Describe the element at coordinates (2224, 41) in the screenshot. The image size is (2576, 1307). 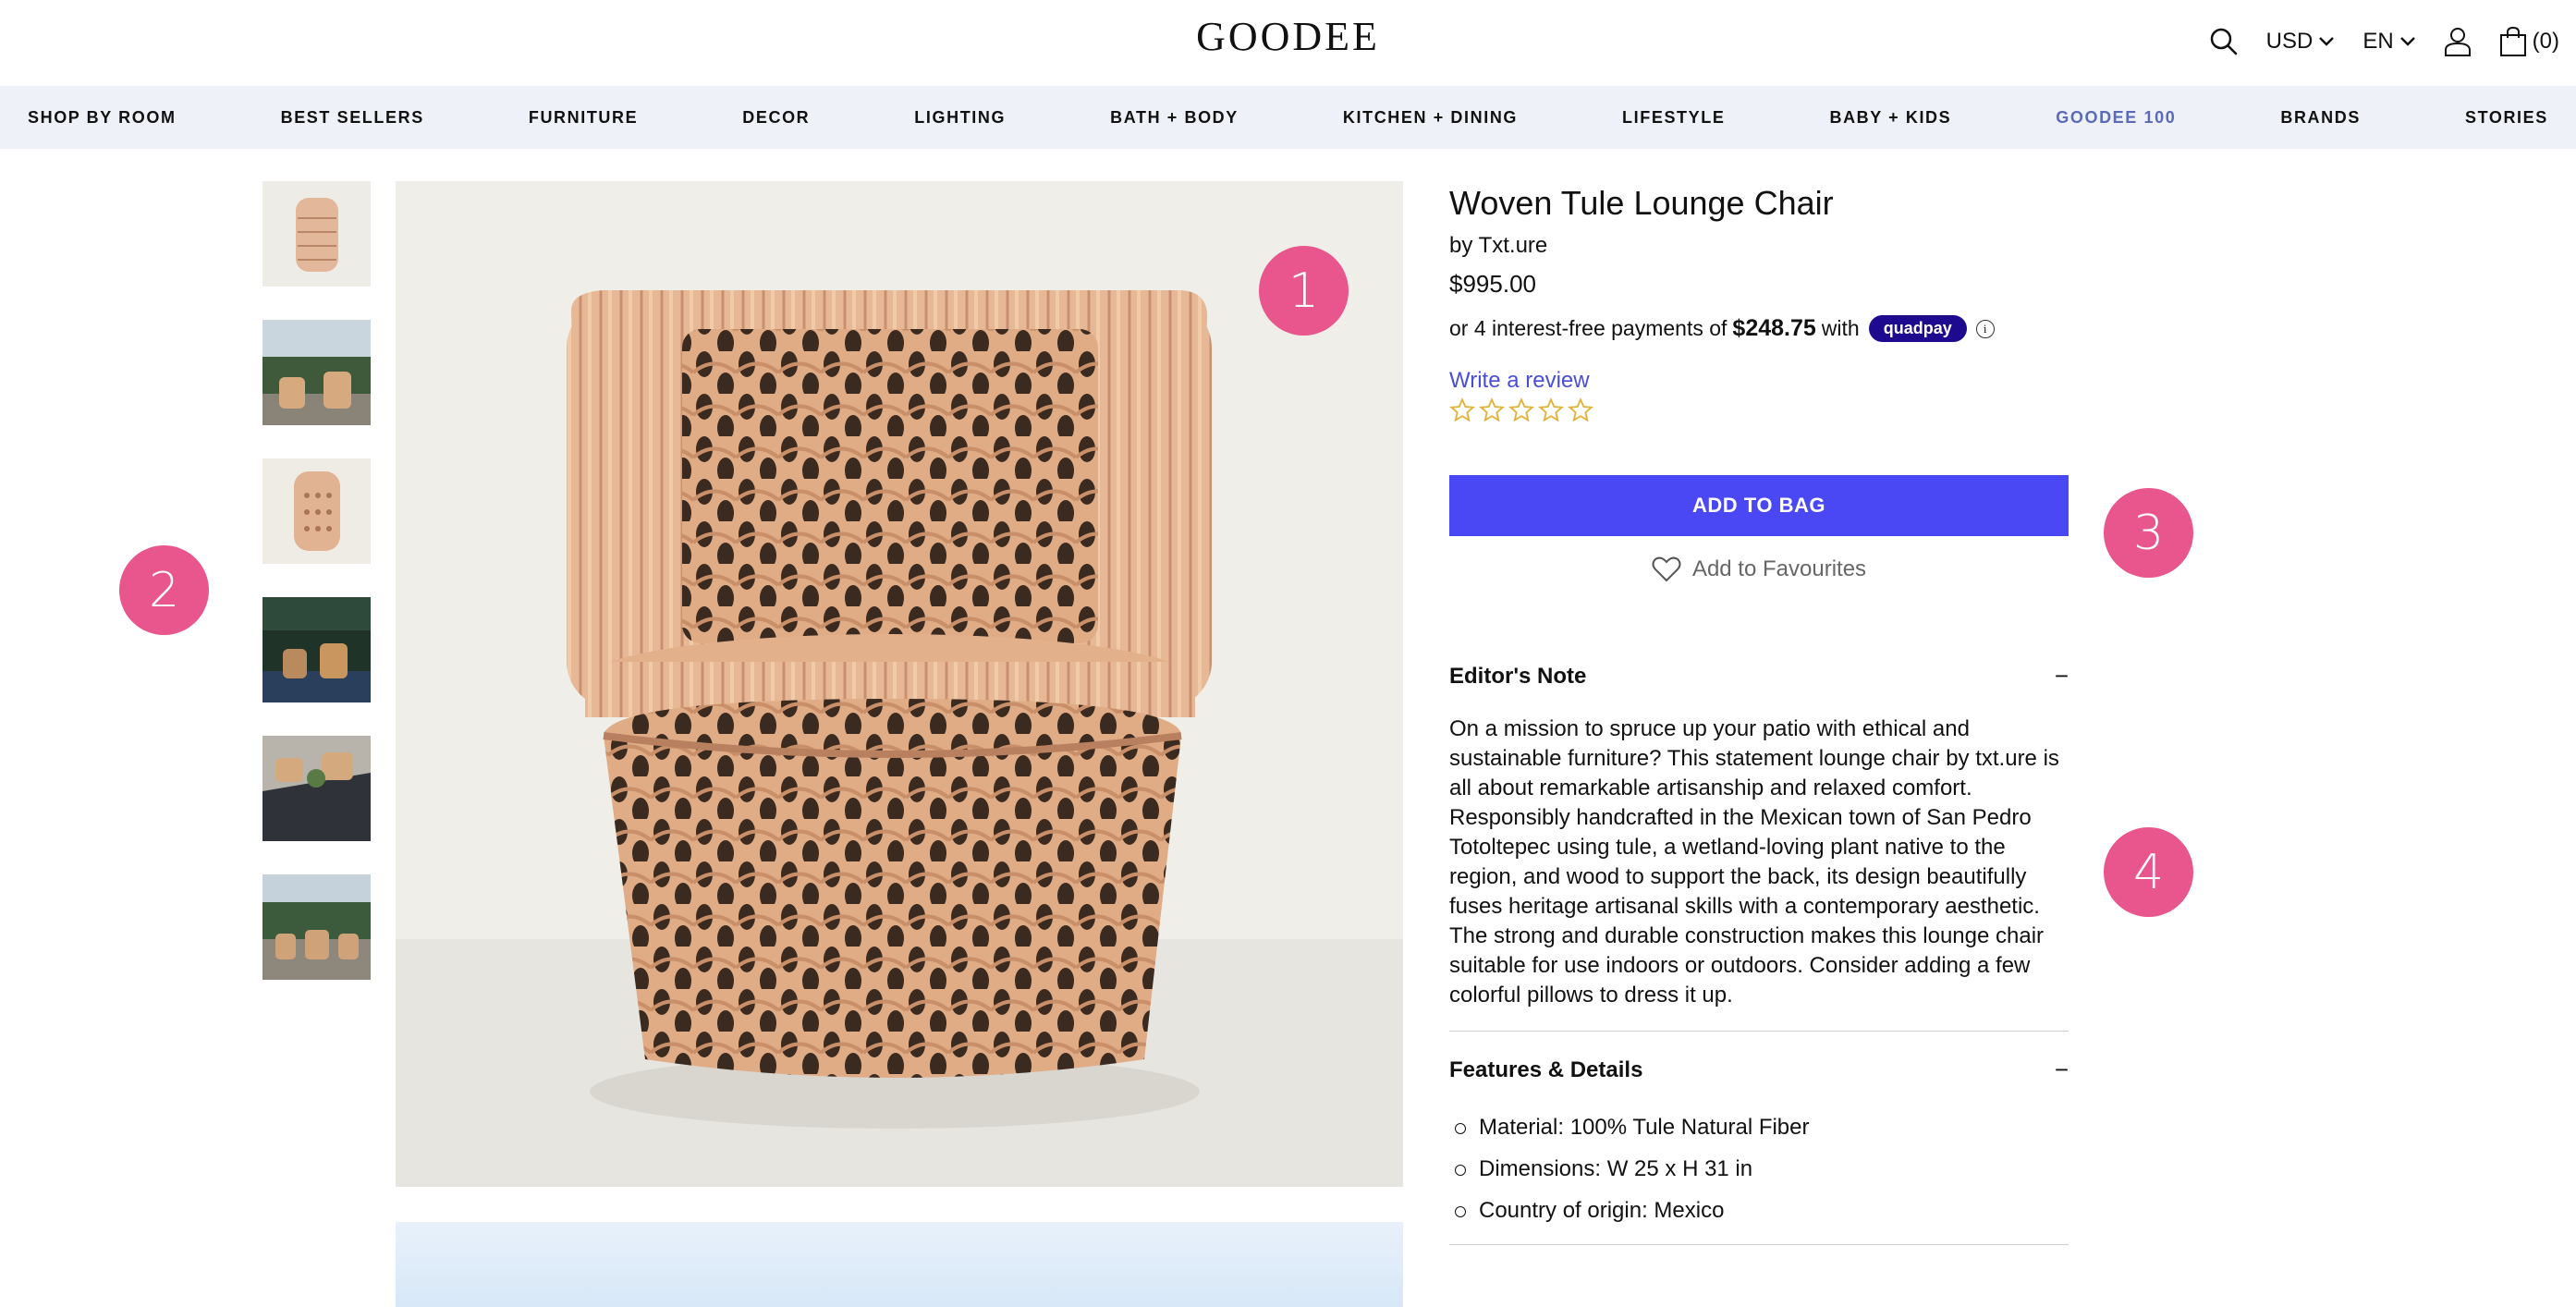
I see `search-icon` at that location.